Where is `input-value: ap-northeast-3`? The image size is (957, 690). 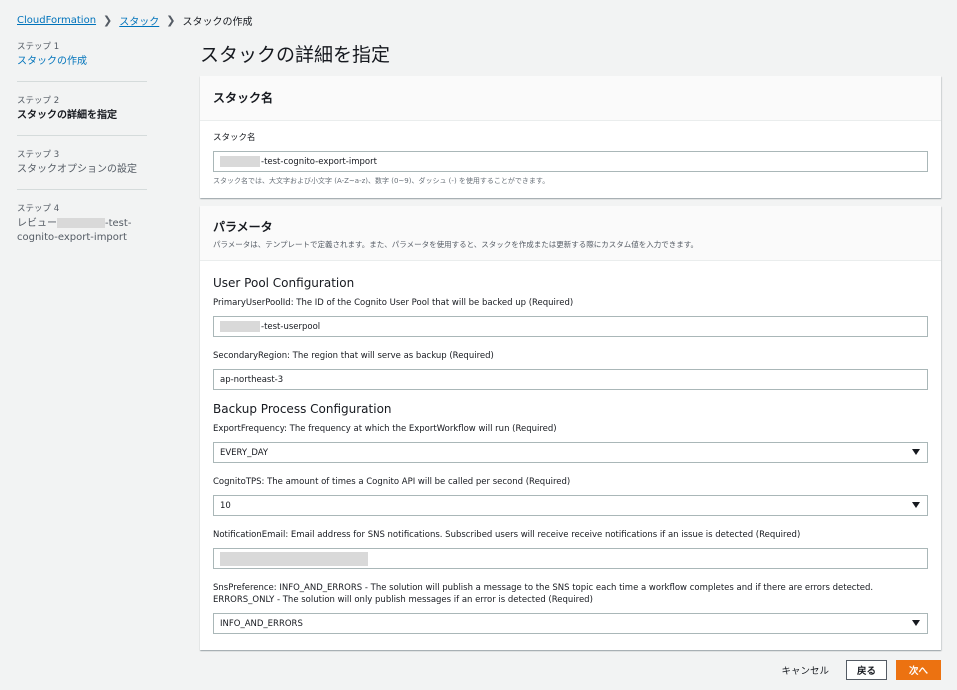 input-value: ap-northeast-3 is located at coordinates (252, 379).